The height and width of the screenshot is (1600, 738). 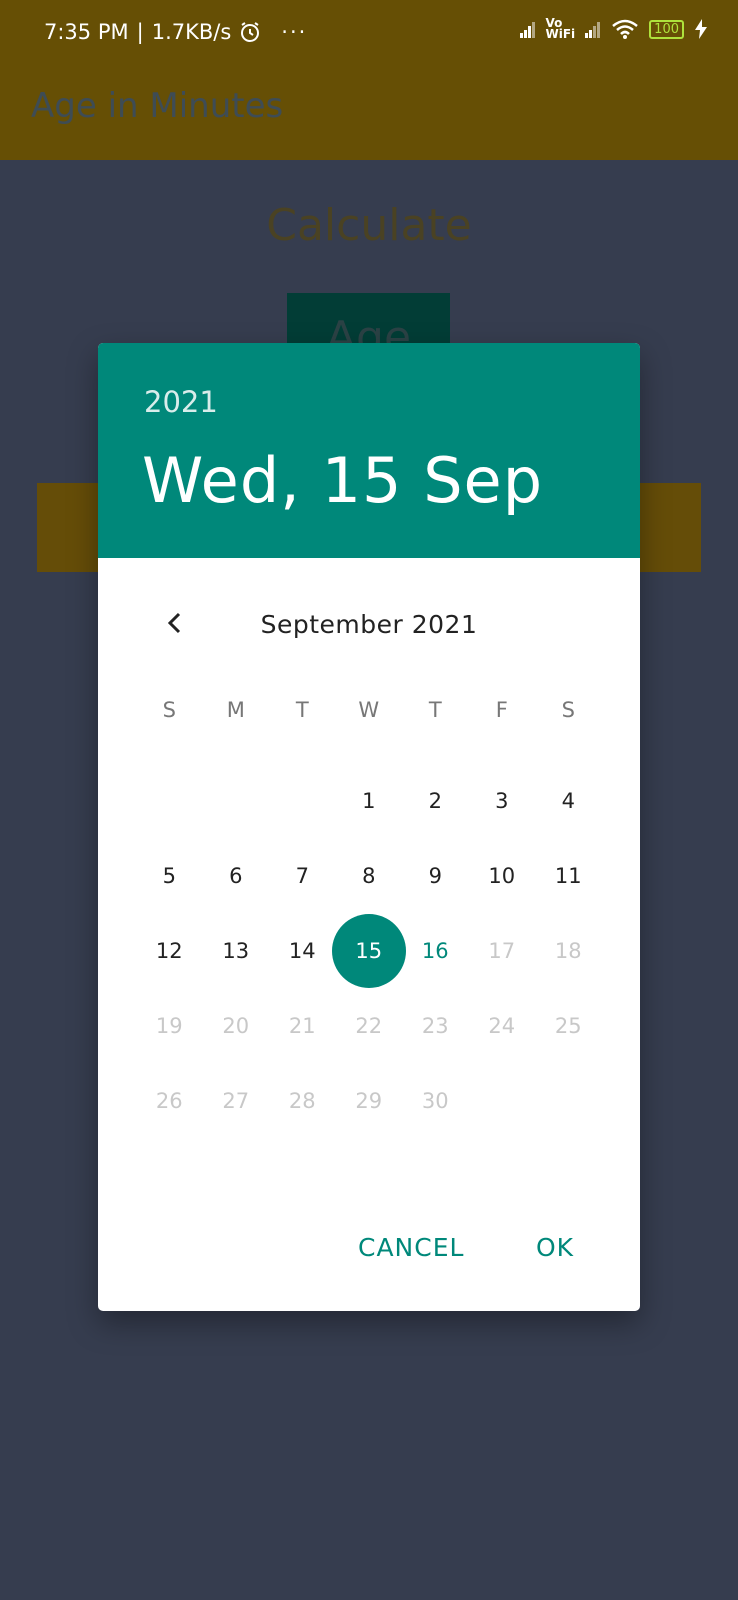 I want to click on calendar-day: 2, so click(x=435, y=800).